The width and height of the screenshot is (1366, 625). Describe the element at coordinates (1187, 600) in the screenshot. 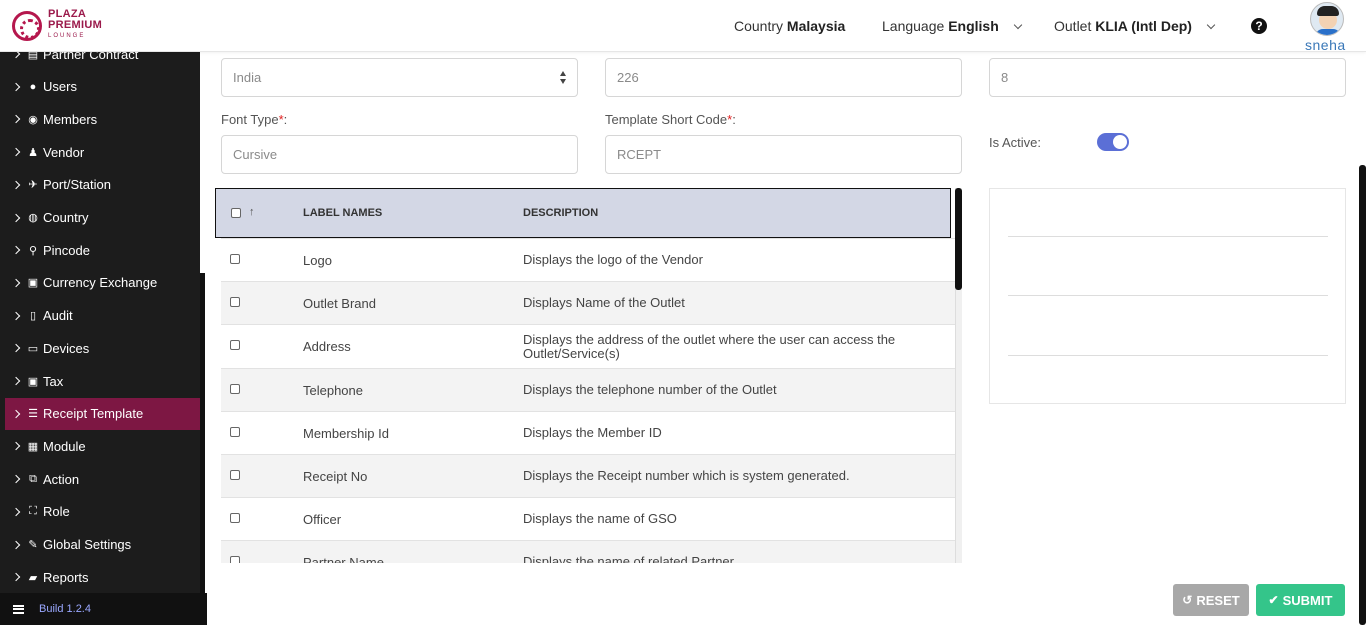

I see `undo-icon: ↺` at that location.